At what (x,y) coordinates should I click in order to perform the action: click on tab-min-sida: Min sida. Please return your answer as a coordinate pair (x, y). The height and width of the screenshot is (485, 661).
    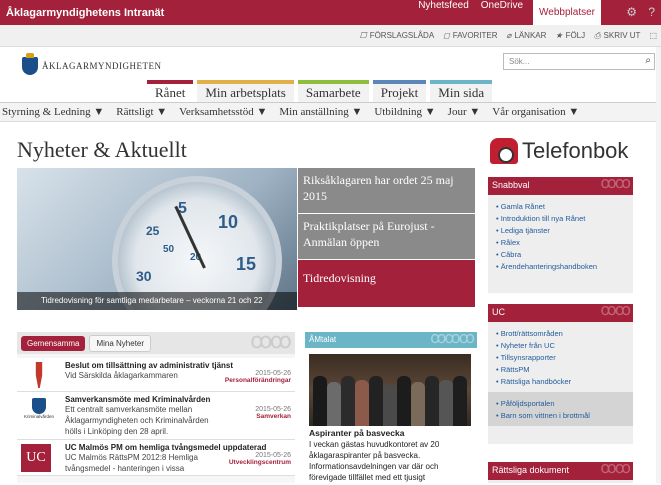
    Looking at the image, I should click on (461, 91).